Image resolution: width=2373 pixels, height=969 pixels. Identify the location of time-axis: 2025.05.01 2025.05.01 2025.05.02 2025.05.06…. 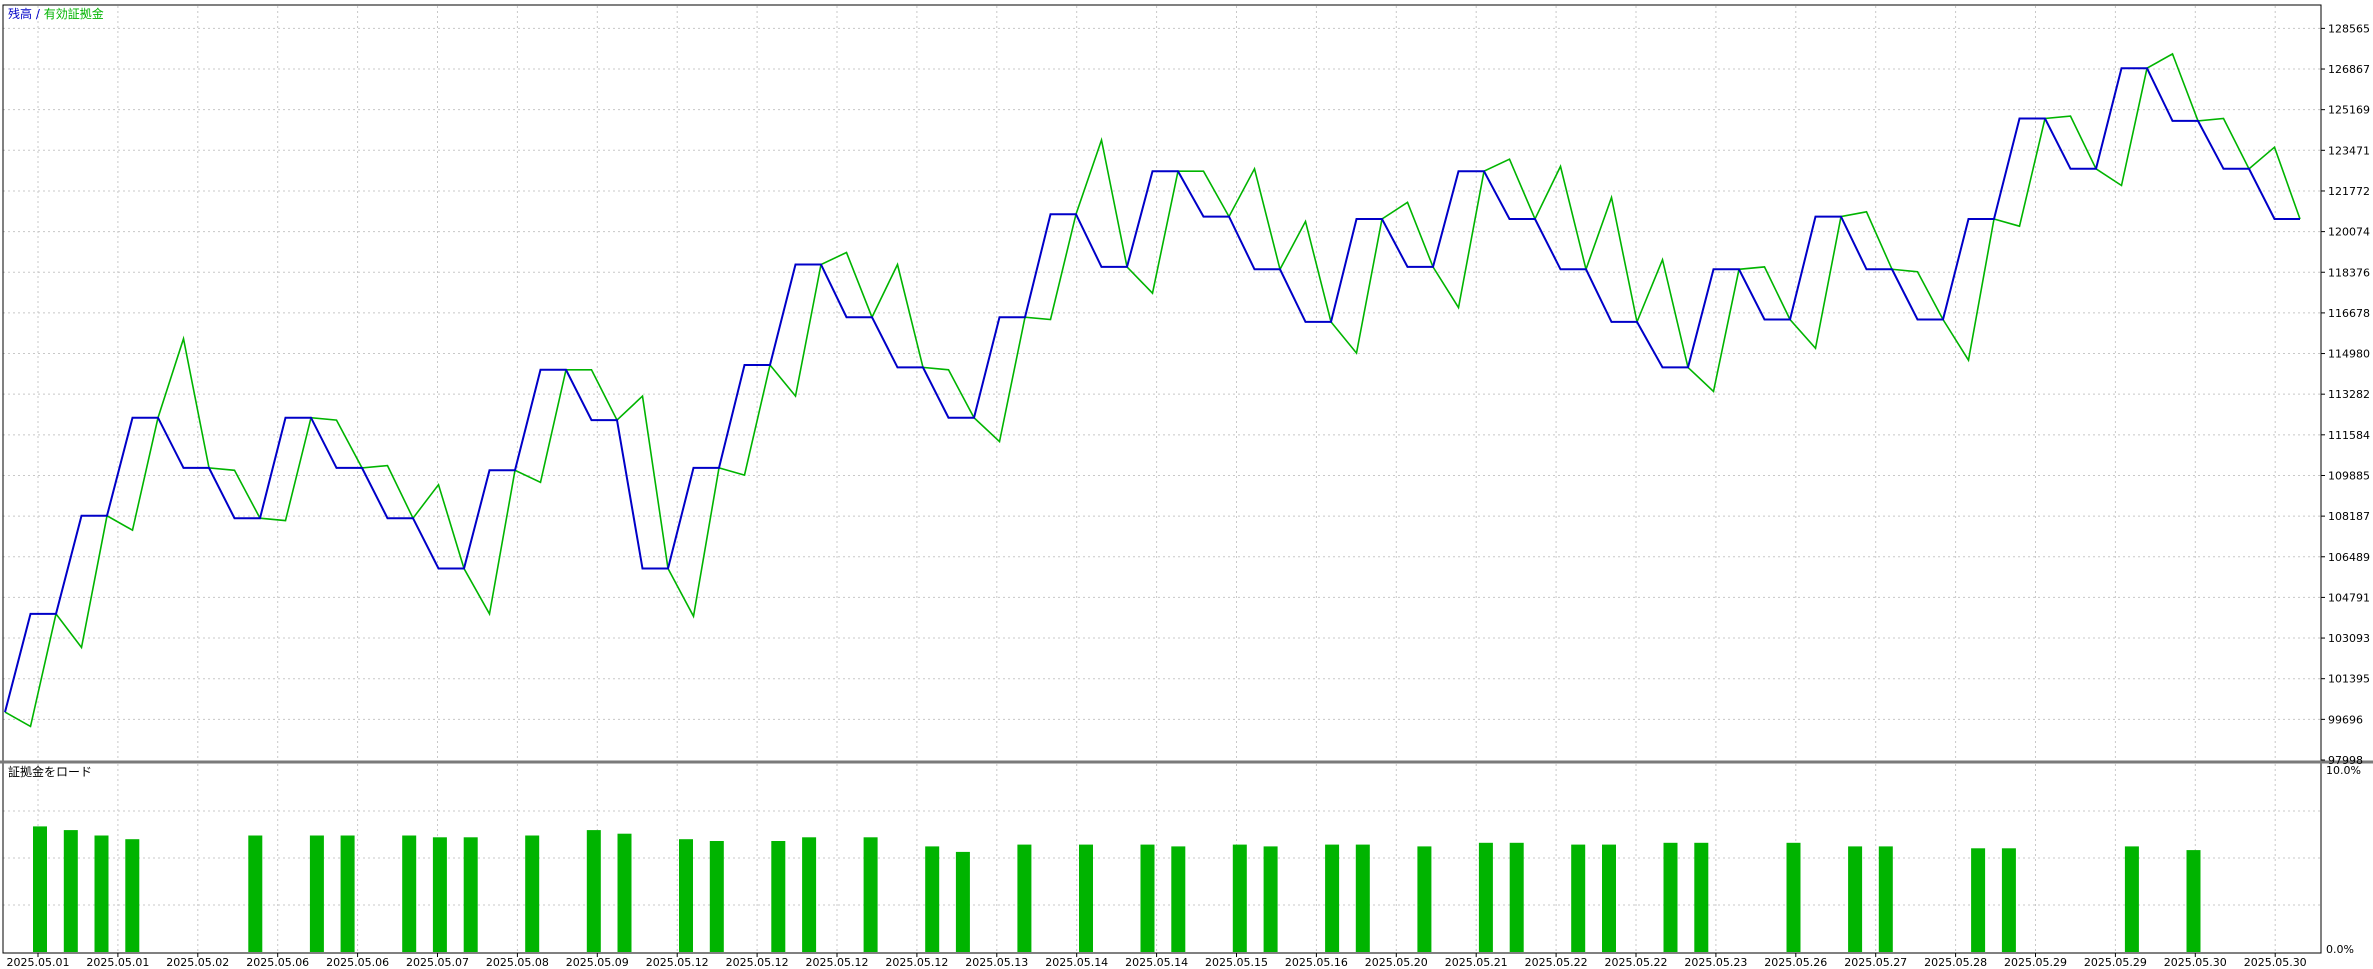
(1157, 961).